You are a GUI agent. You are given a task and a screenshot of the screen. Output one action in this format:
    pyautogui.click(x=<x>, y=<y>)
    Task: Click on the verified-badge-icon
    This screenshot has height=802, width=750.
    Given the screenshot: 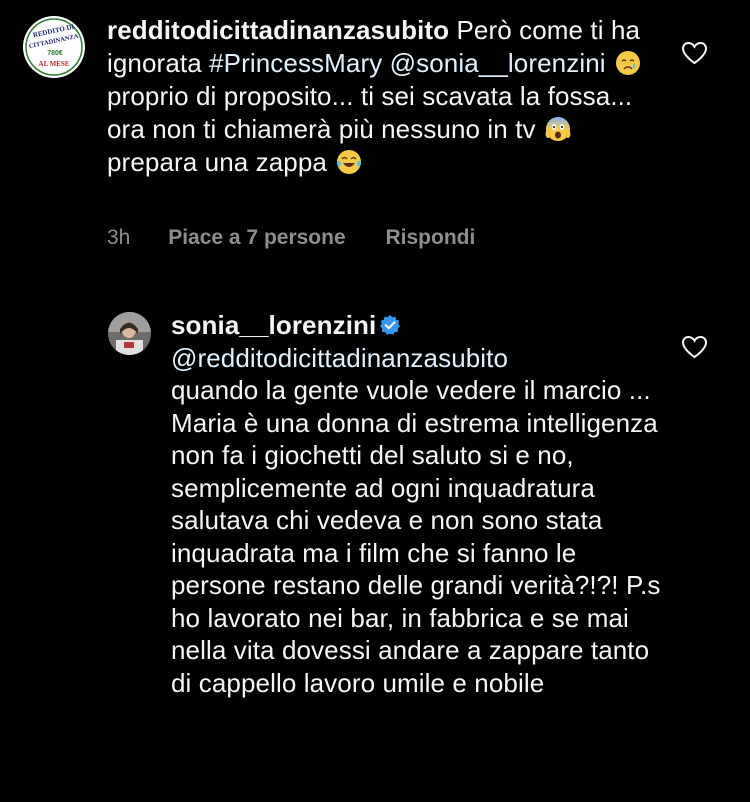 What is the action you would take?
    pyautogui.click(x=390, y=325)
    